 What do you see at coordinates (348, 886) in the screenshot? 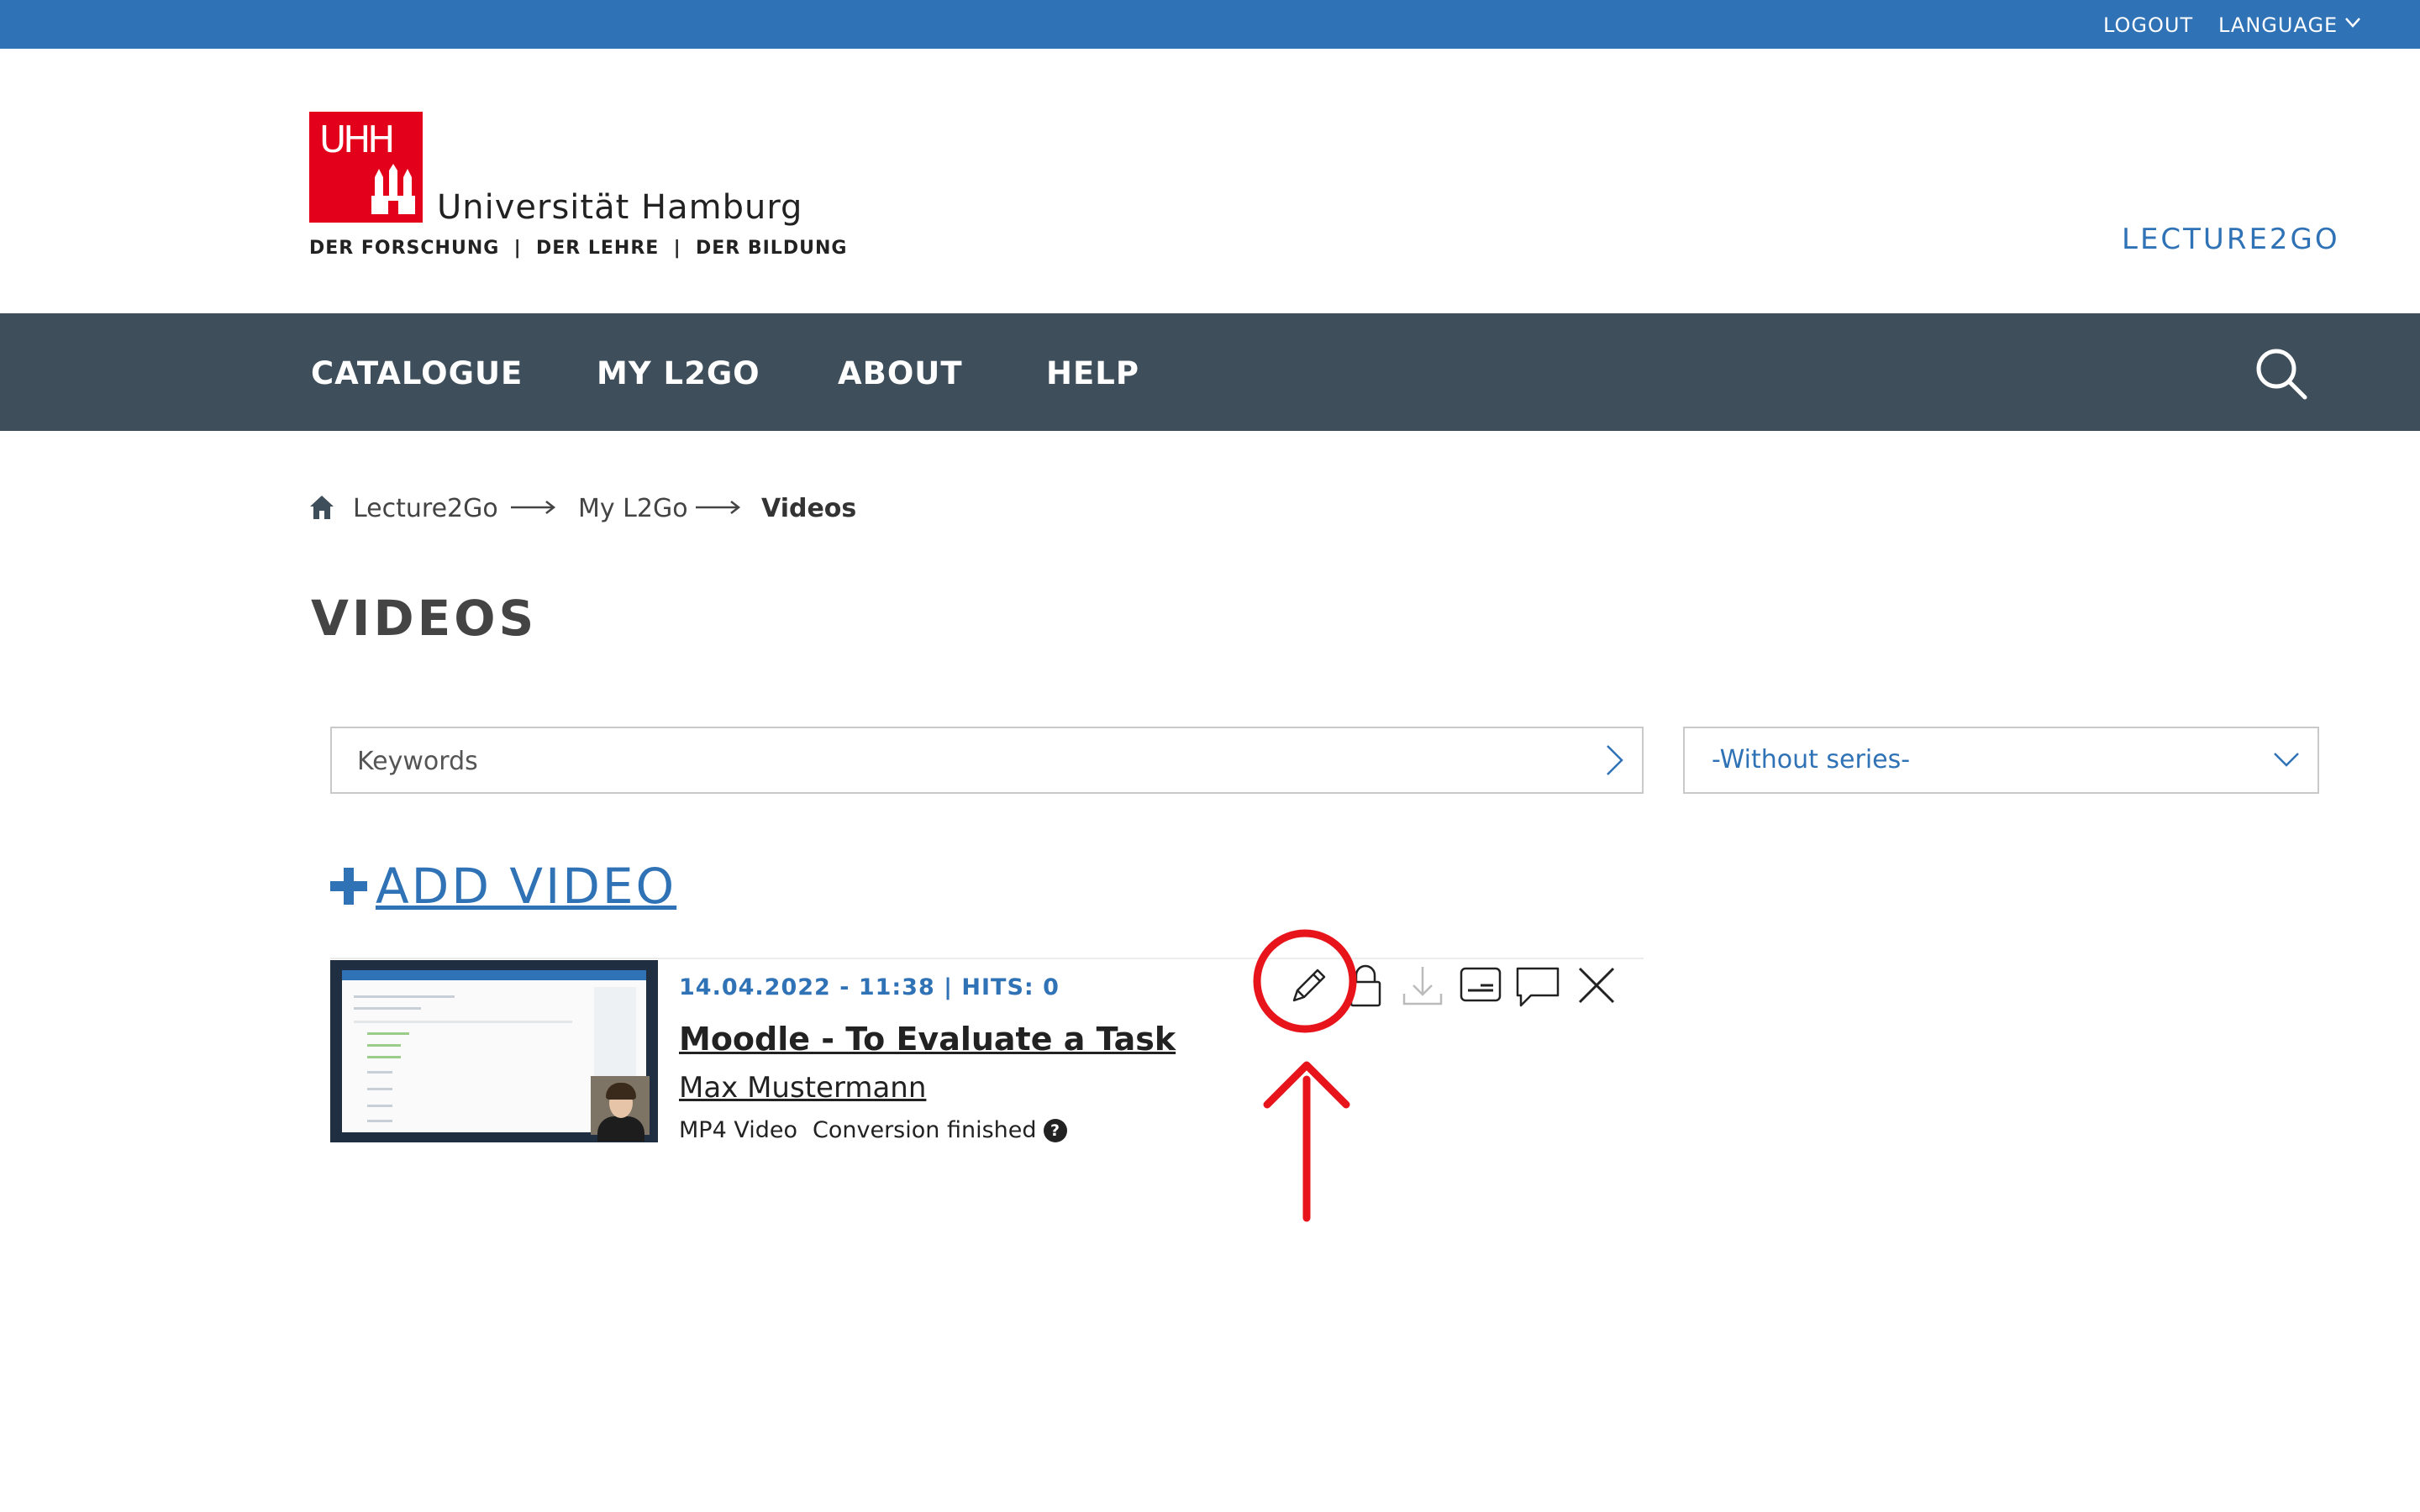
I see `plus-icon` at bounding box center [348, 886].